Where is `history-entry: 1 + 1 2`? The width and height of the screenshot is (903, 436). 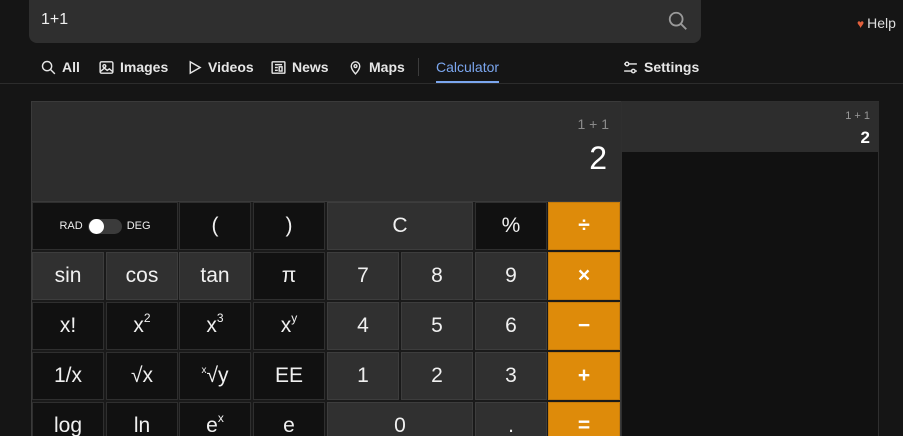 history-entry: 1 + 1 2 is located at coordinates (750, 127).